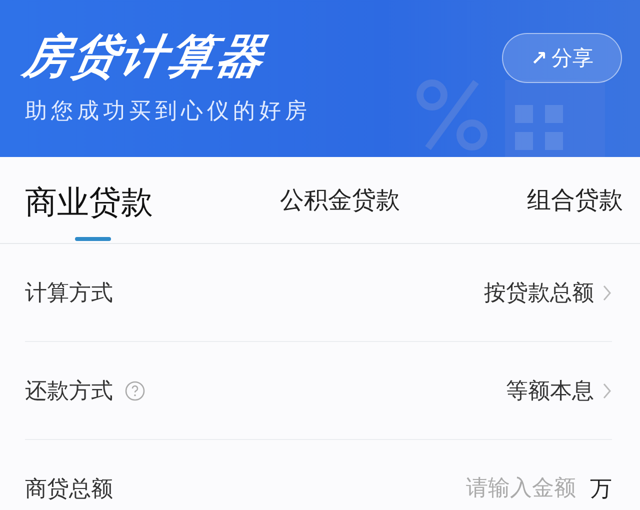 This screenshot has width=640, height=510. What do you see at coordinates (69, 490) in the screenshot?
I see `row-label: 商贷总额` at bounding box center [69, 490].